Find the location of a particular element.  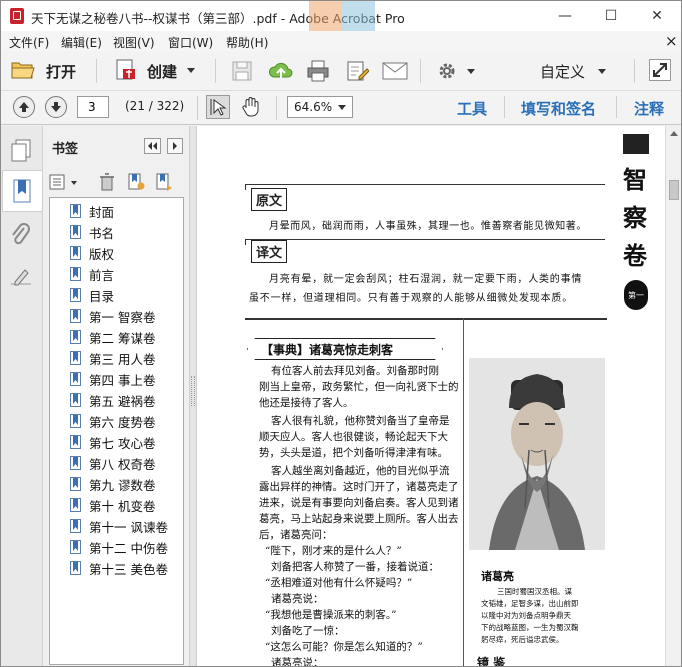

panel-arrow-right-icon is located at coordinates (175, 146).